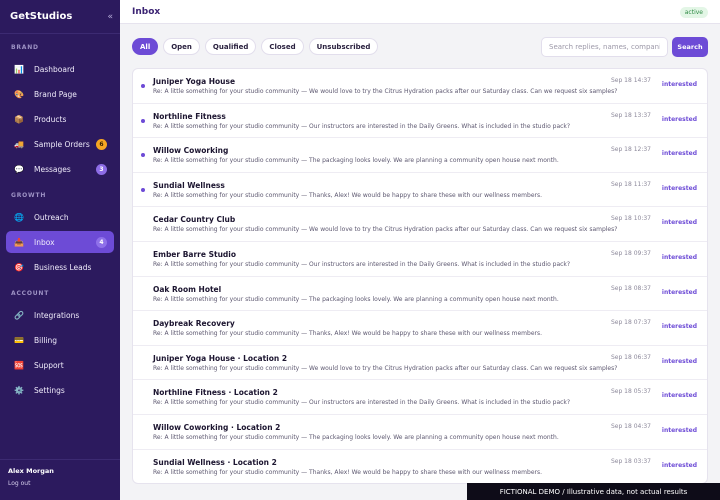  Describe the element at coordinates (630, 461) in the screenshot. I see `message-time: Sep 18 03:37` at that location.